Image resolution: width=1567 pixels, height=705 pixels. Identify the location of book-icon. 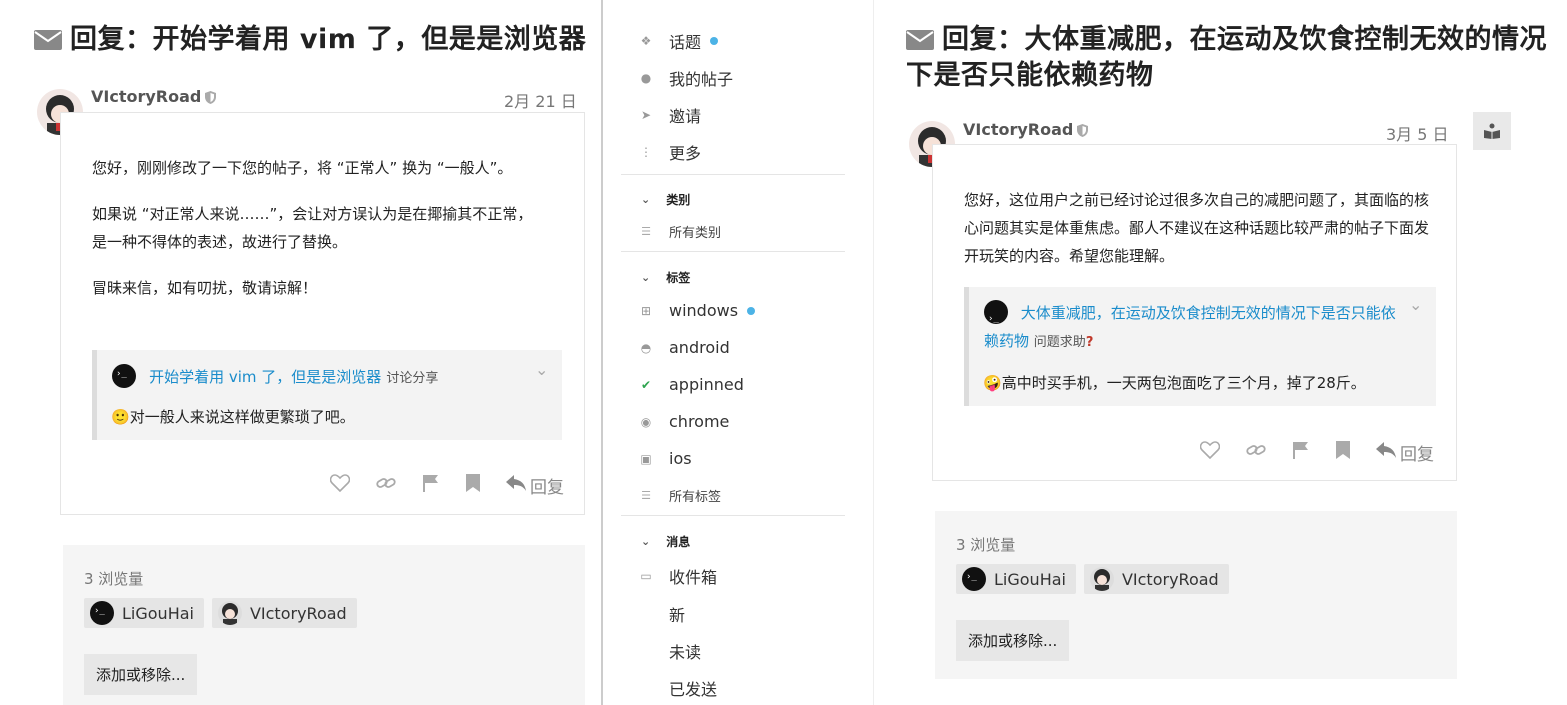
(1492, 131).